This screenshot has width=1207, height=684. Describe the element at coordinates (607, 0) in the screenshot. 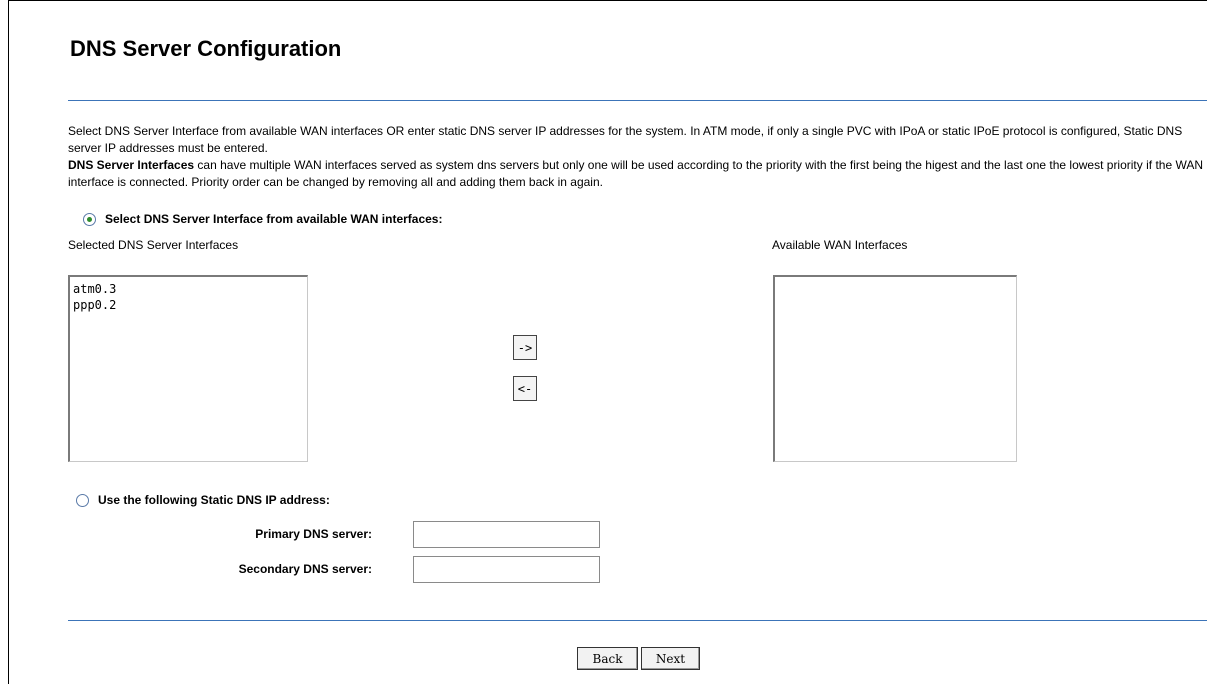

I see `page-frame-top` at that location.